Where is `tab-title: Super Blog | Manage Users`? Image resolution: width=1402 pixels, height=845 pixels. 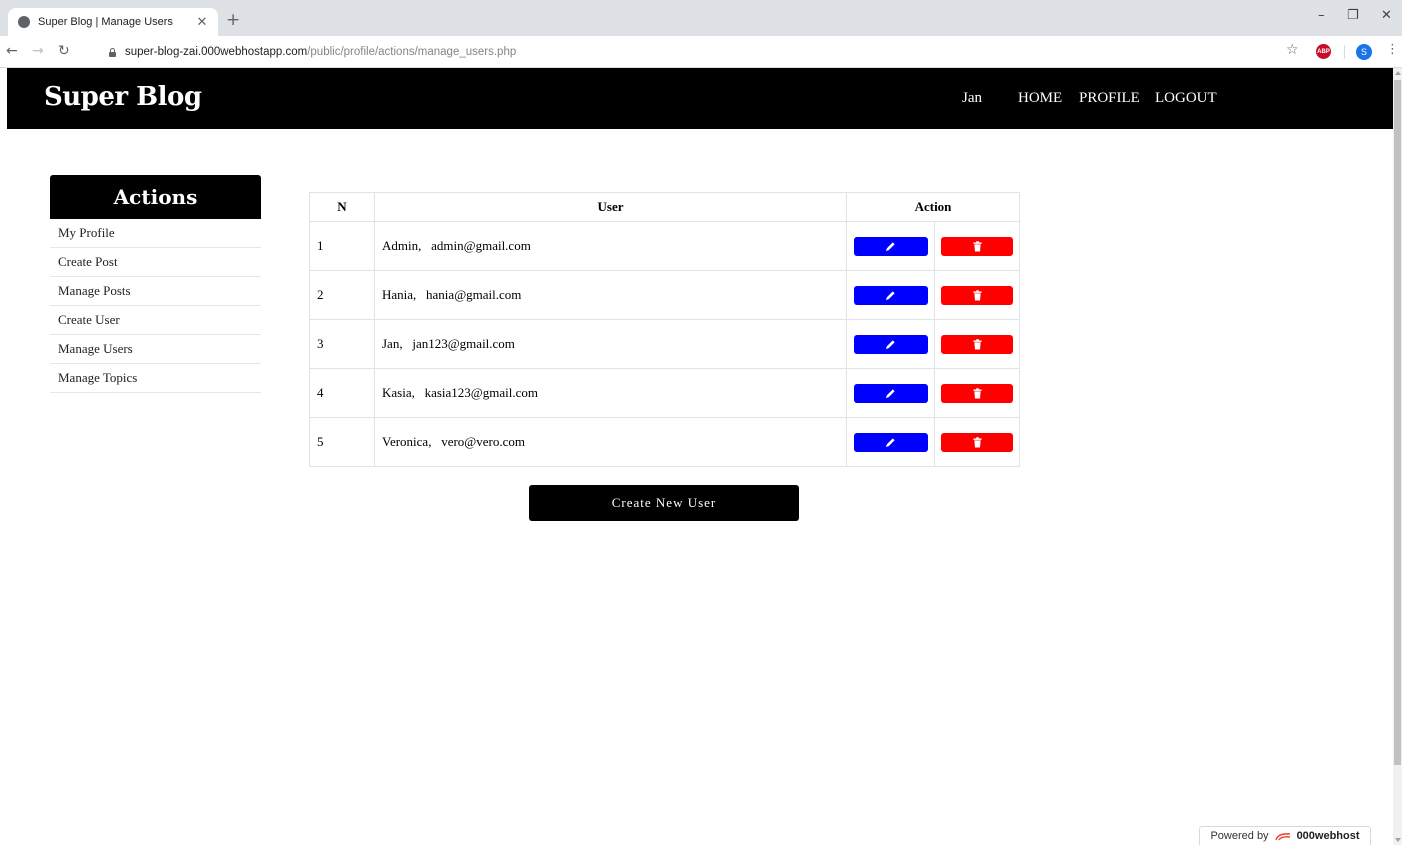 tab-title: Super Blog | Manage Users is located at coordinates (105, 22).